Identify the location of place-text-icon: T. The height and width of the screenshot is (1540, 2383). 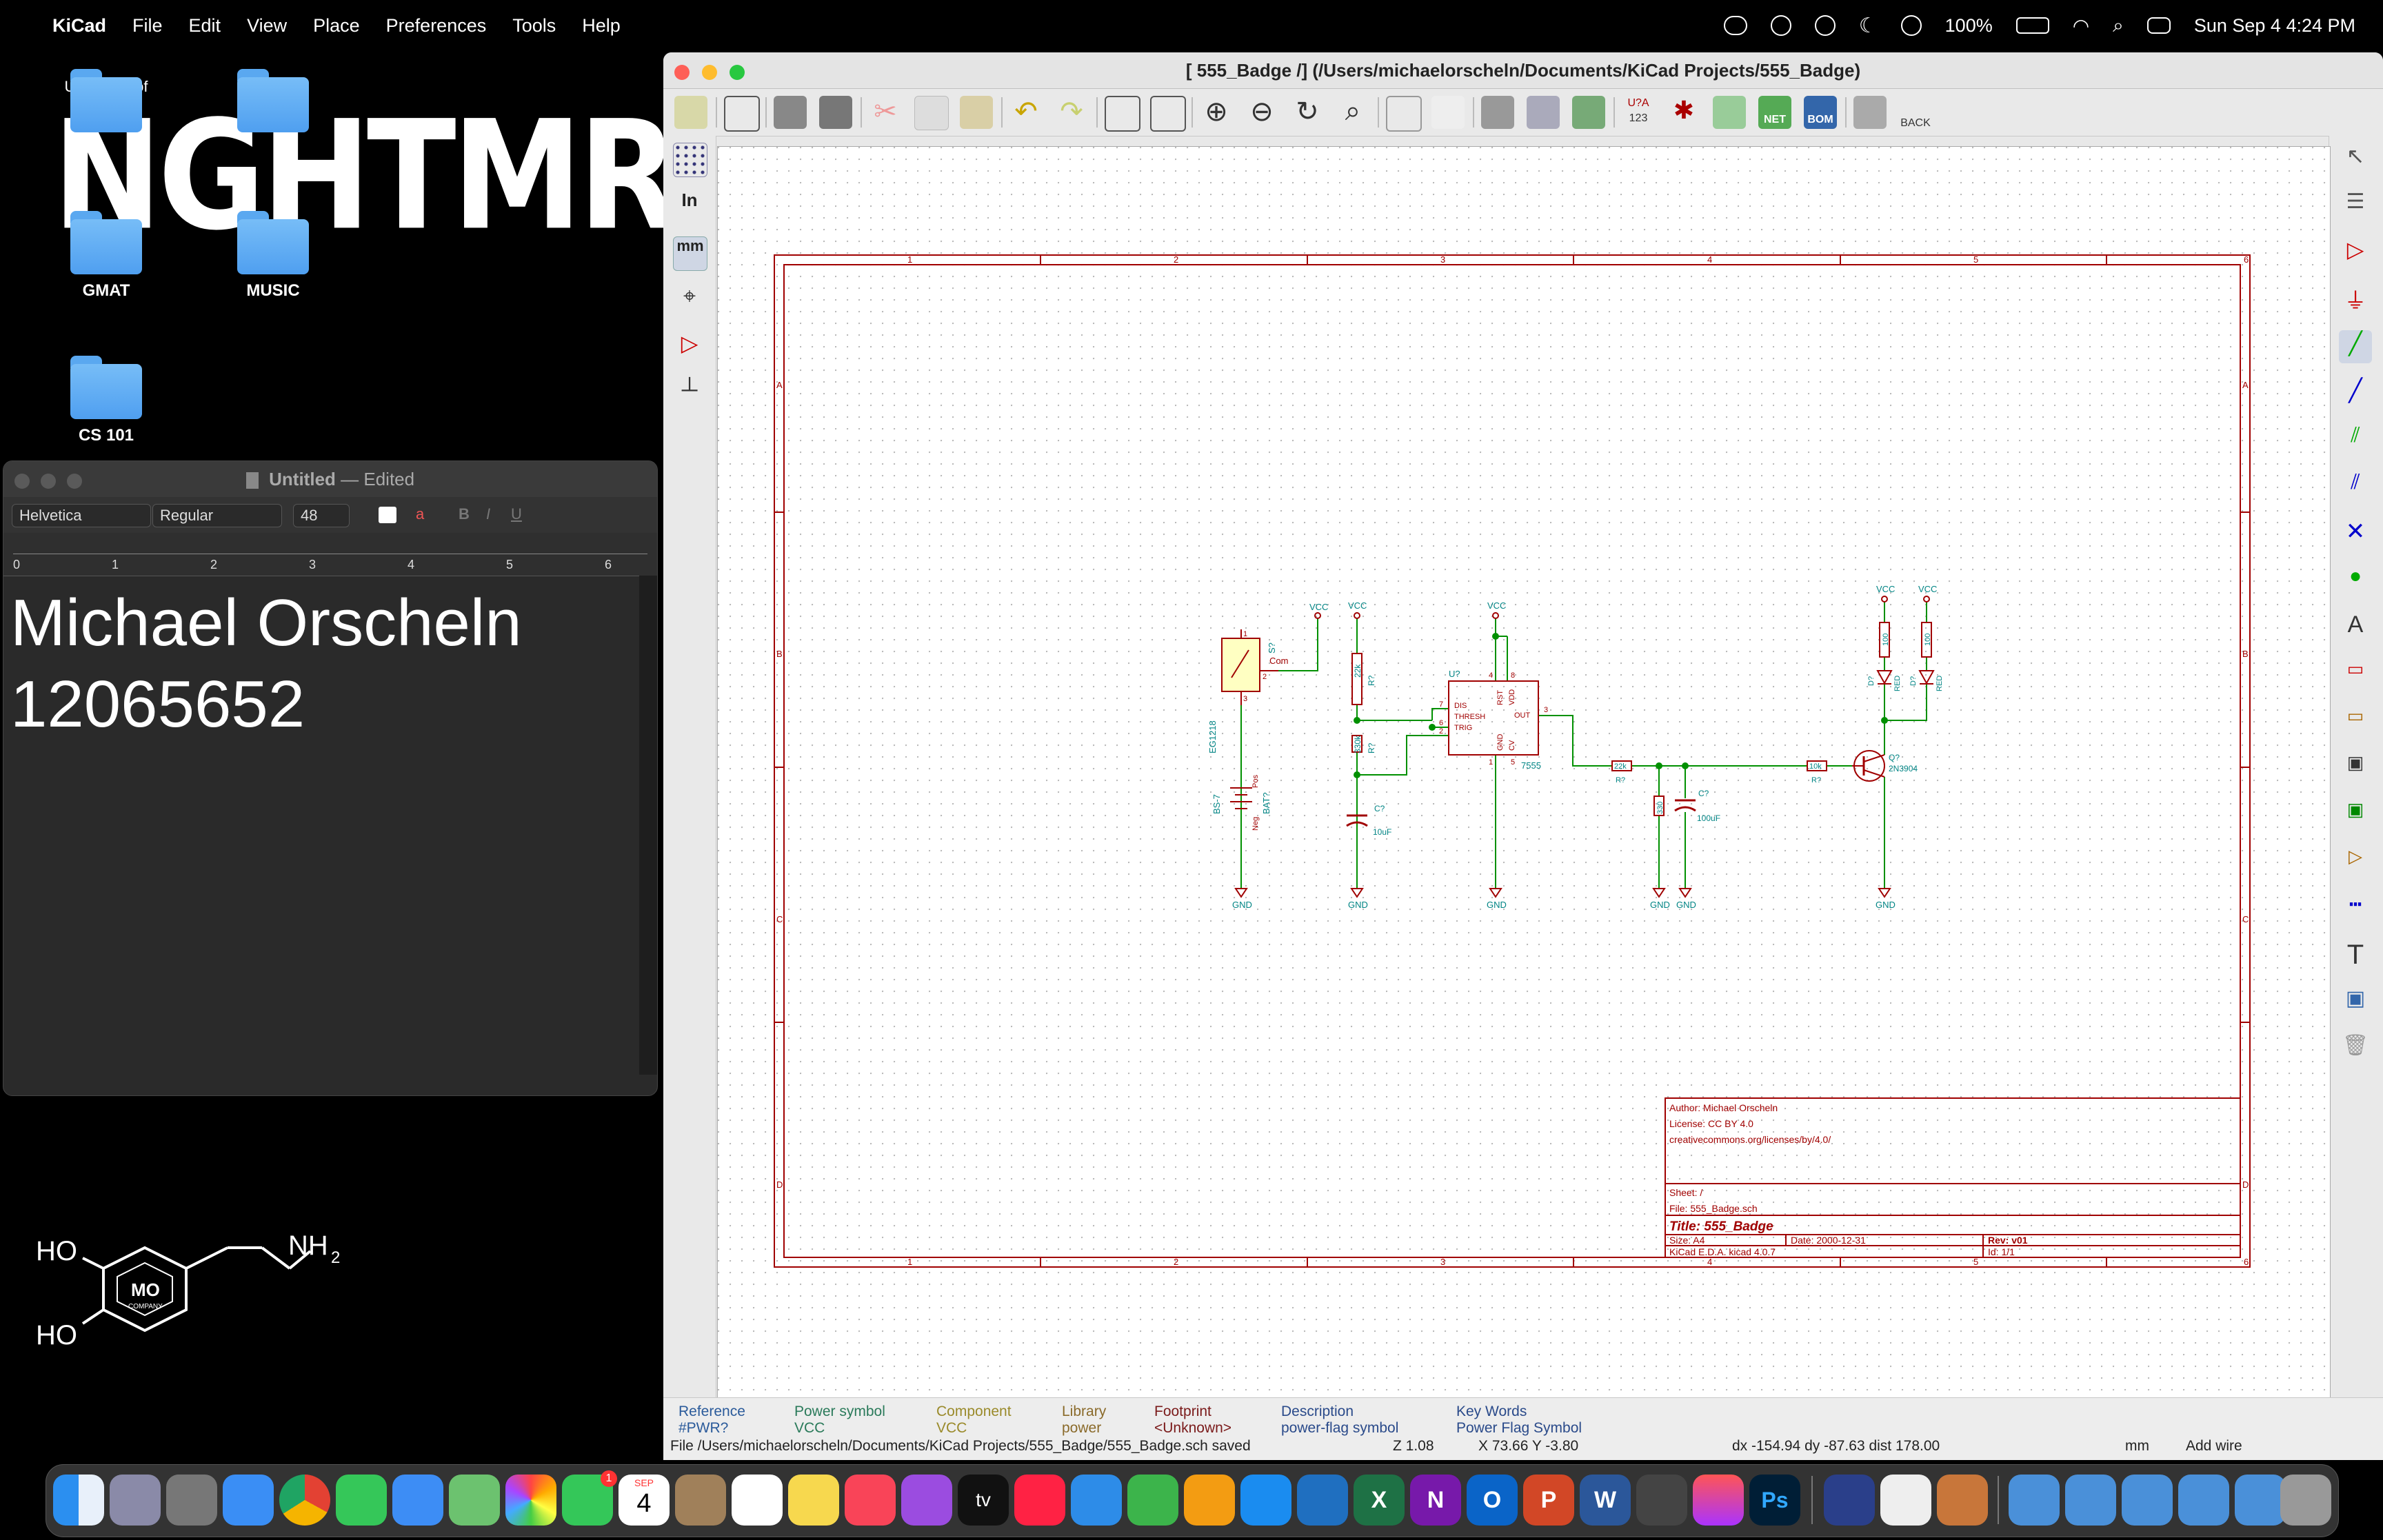
(2355, 957).